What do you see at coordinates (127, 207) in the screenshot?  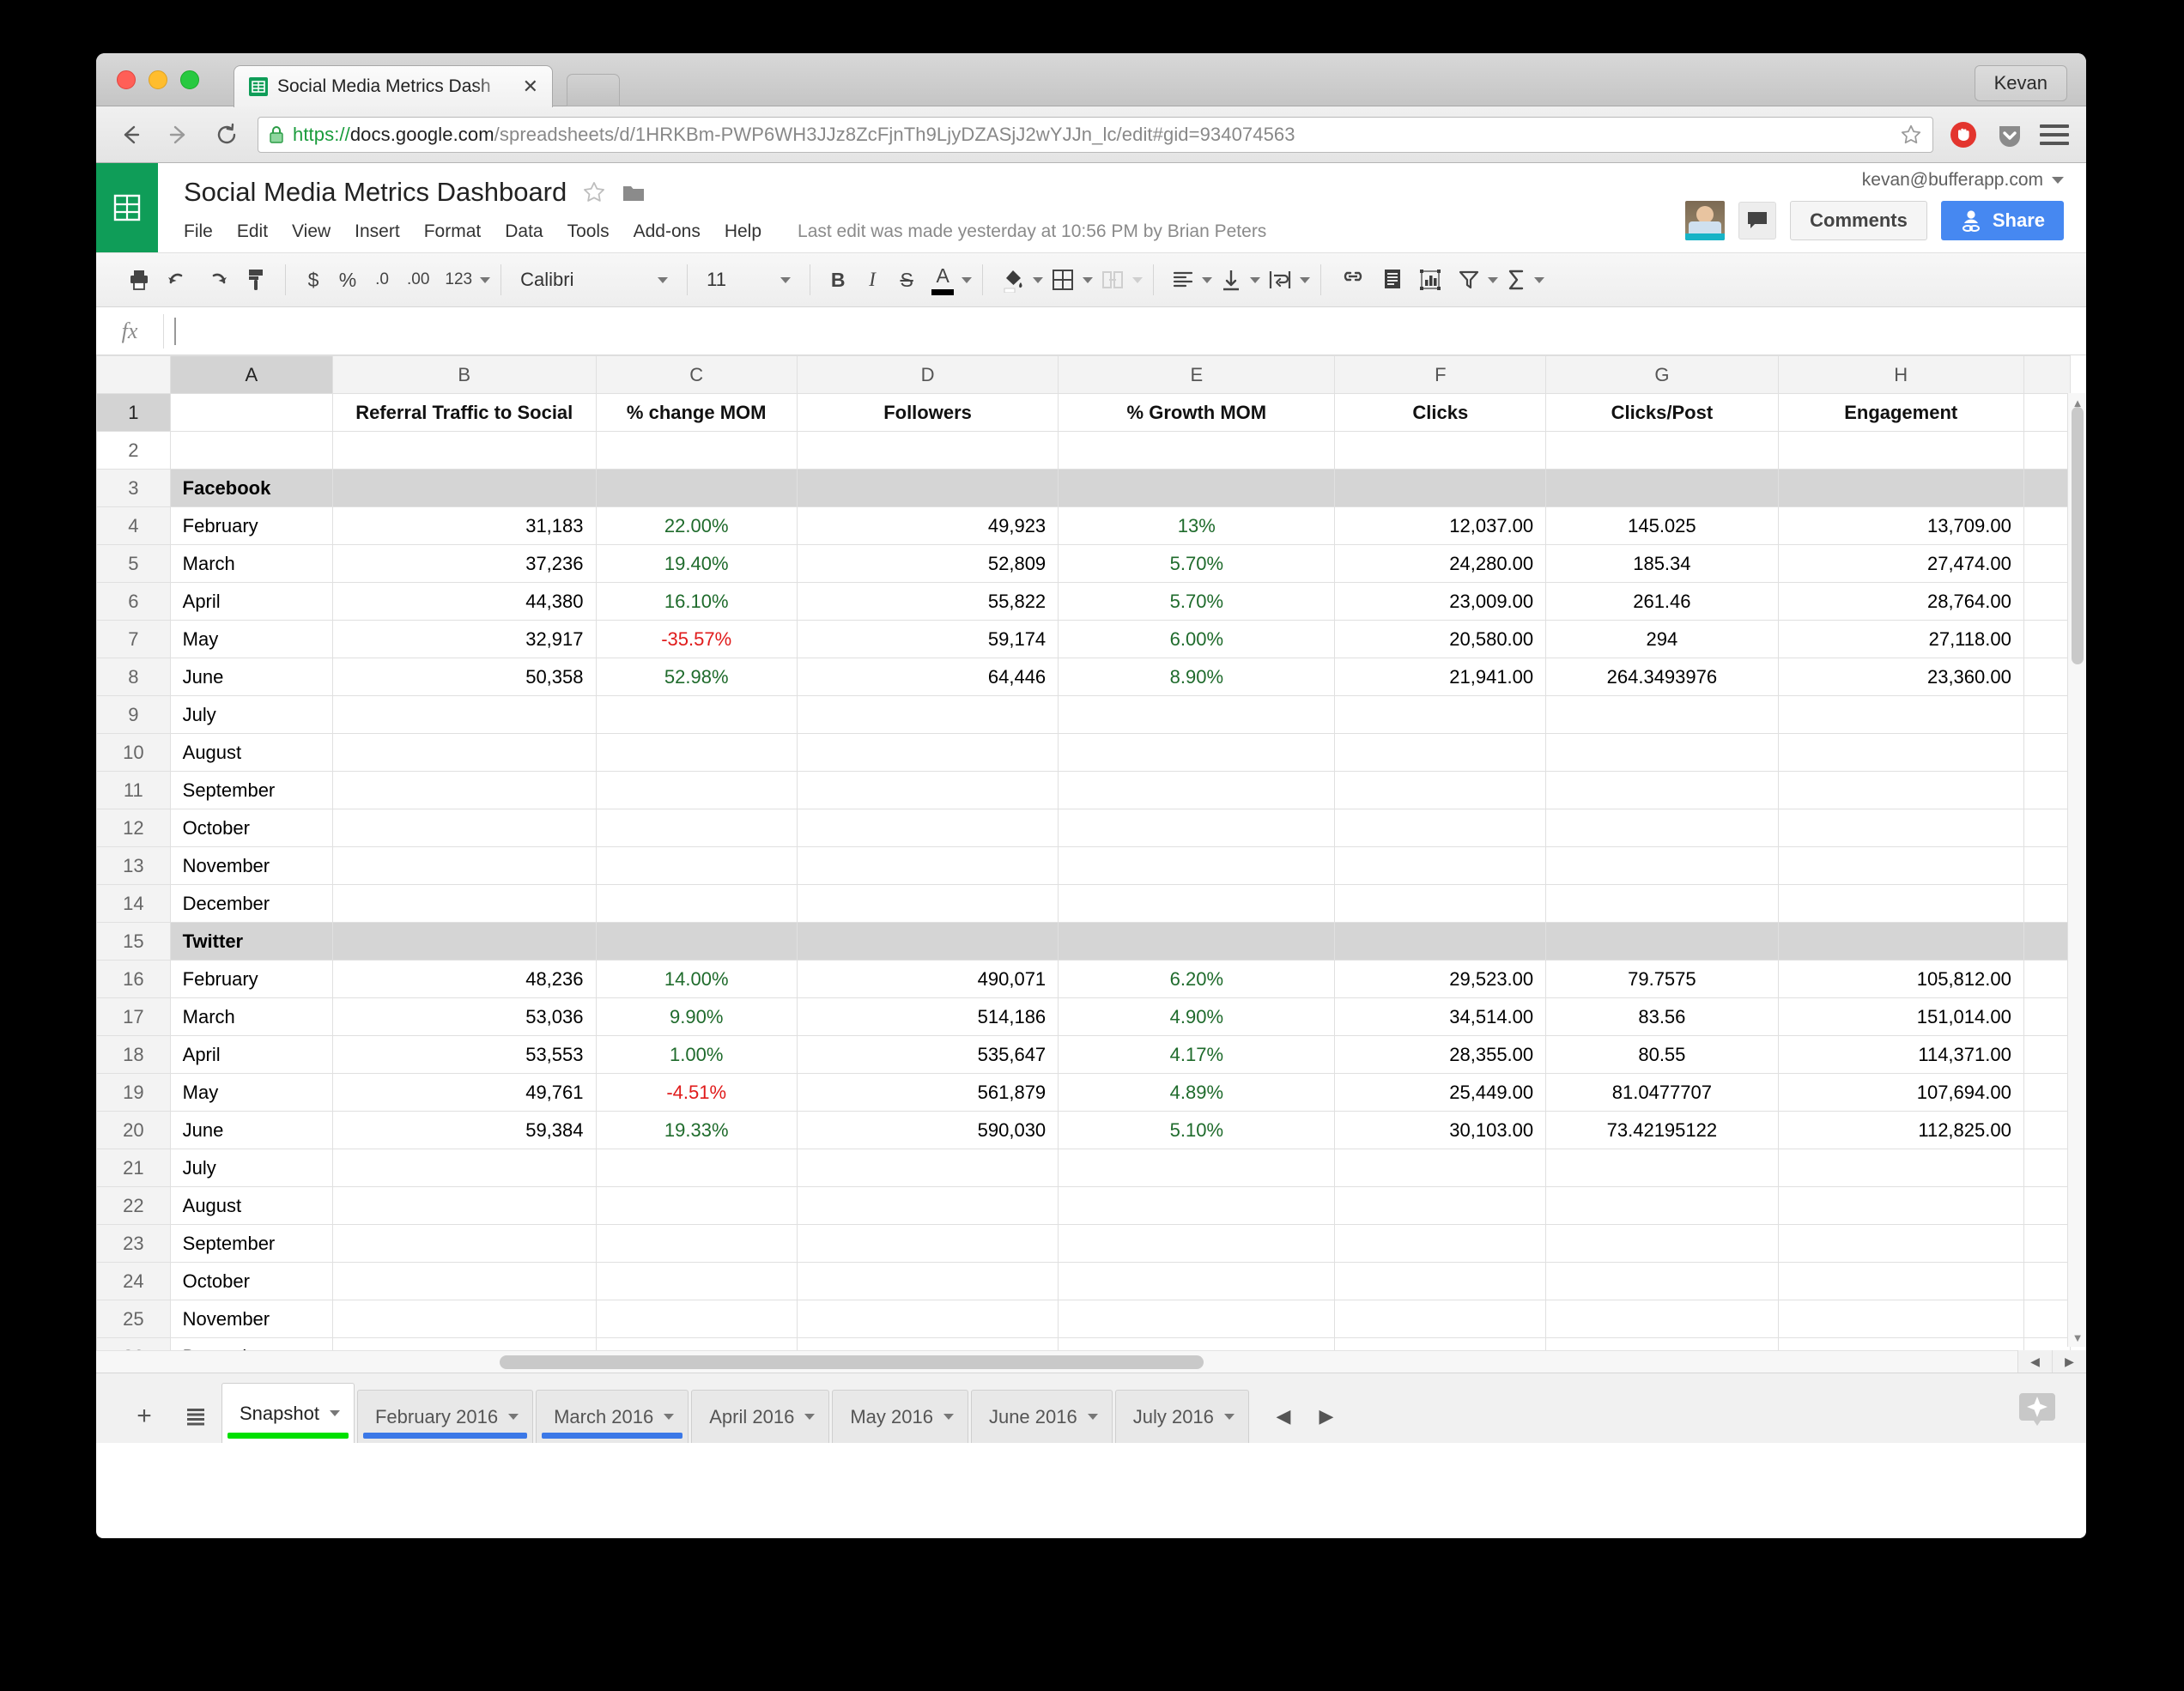 I see `sheets-logo-icon` at bounding box center [127, 207].